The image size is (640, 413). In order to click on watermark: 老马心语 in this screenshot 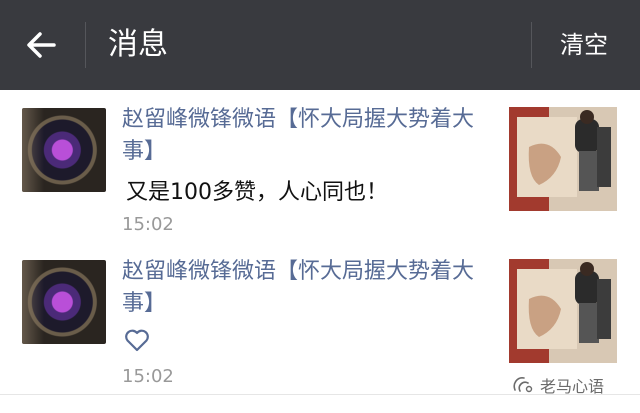, I will do `click(558, 385)`.